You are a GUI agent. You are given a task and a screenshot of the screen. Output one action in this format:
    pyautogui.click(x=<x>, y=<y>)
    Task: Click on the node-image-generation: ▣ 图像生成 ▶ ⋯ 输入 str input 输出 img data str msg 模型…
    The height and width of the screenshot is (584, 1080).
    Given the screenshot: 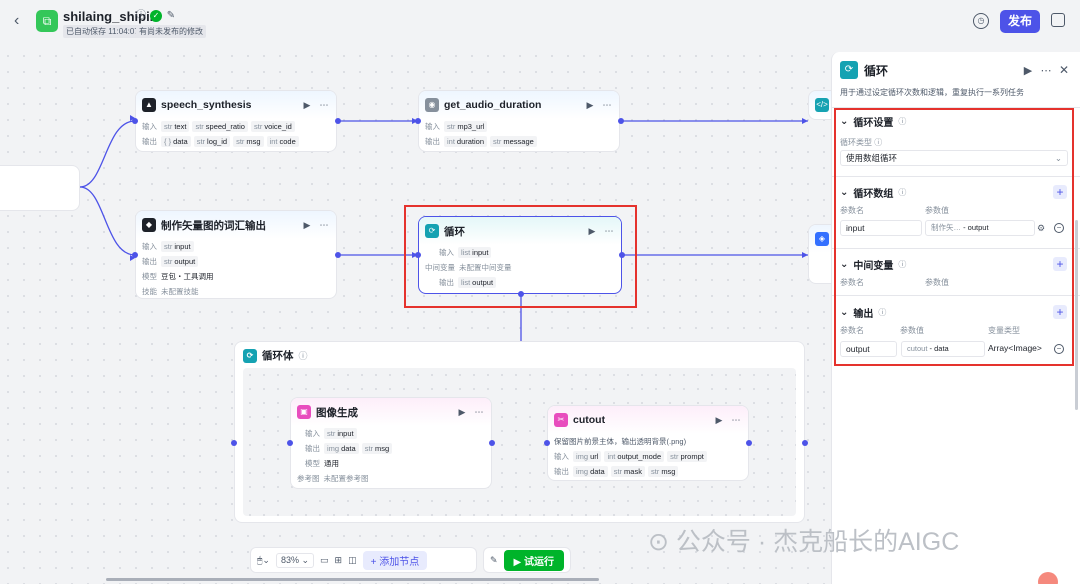 What is the action you would take?
    pyautogui.click(x=391, y=443)
    